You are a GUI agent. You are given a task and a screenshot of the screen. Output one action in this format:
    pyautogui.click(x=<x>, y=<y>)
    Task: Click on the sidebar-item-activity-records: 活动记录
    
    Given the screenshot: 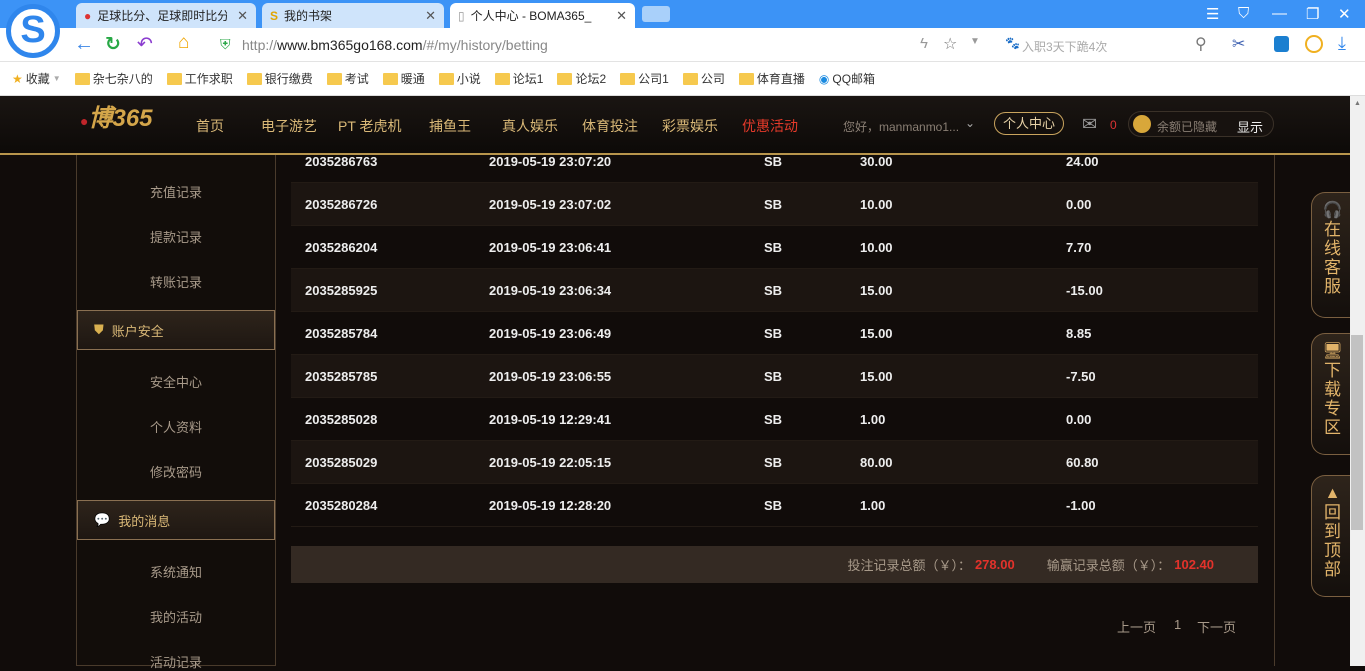 What is the action you would take?
    pyautogui.click(x=176, y=661)
    